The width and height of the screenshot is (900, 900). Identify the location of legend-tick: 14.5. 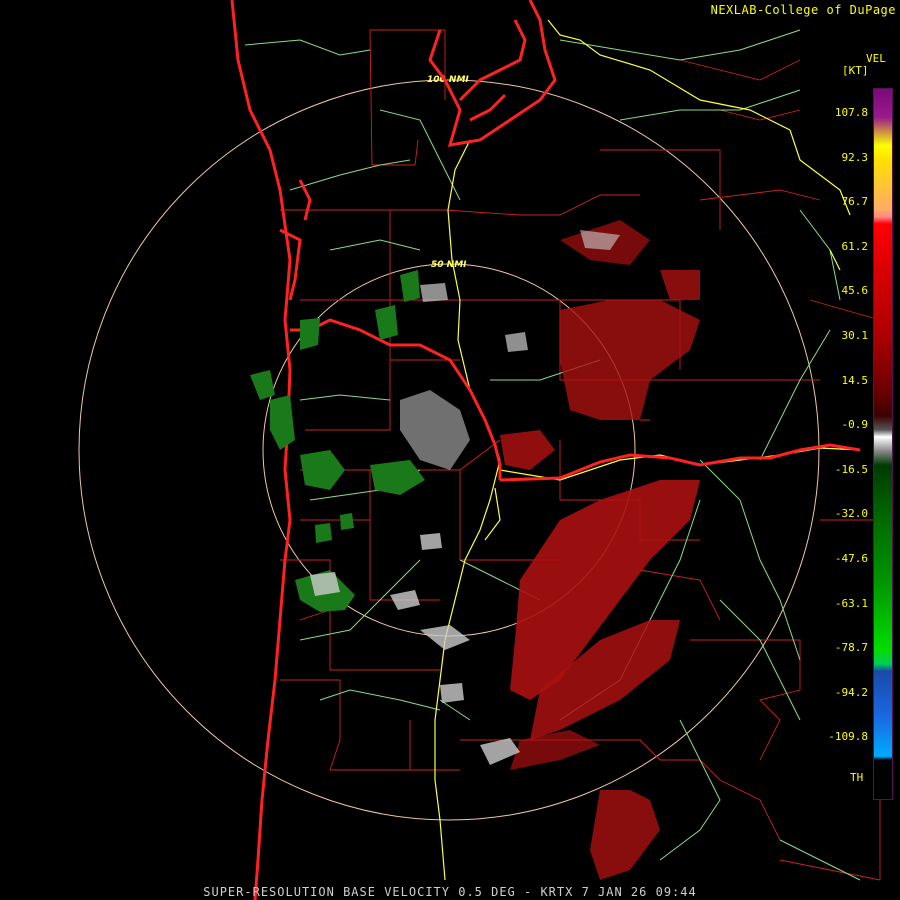
(855, 380).